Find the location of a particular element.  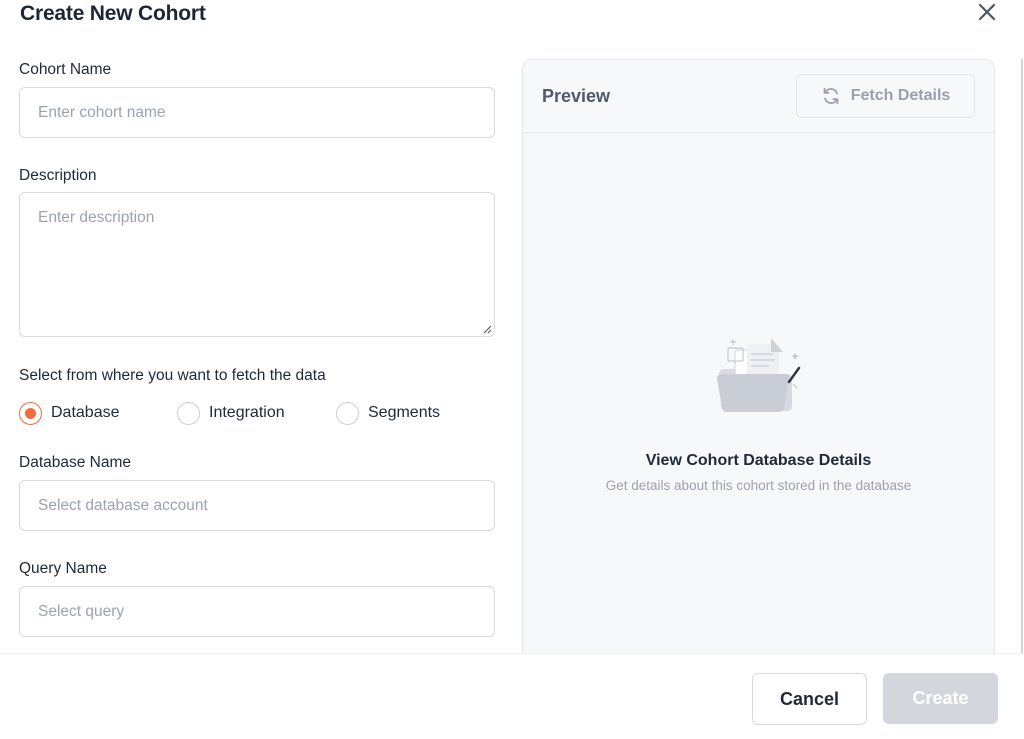

refresh-icon is located at coordinates (831, 96).